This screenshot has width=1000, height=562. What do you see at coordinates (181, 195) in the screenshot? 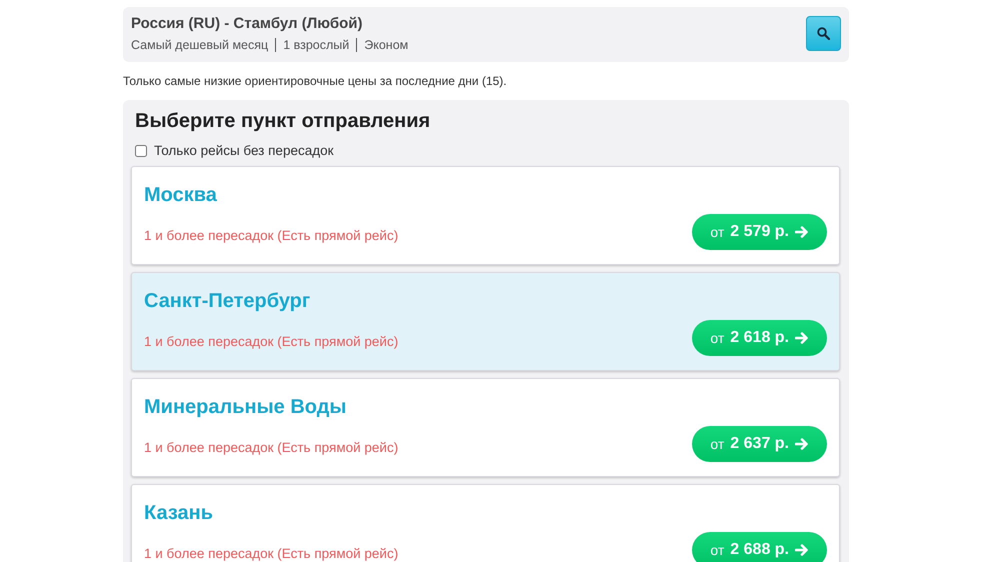
I see `city-name: Москва` at bounding box center [181, 195].